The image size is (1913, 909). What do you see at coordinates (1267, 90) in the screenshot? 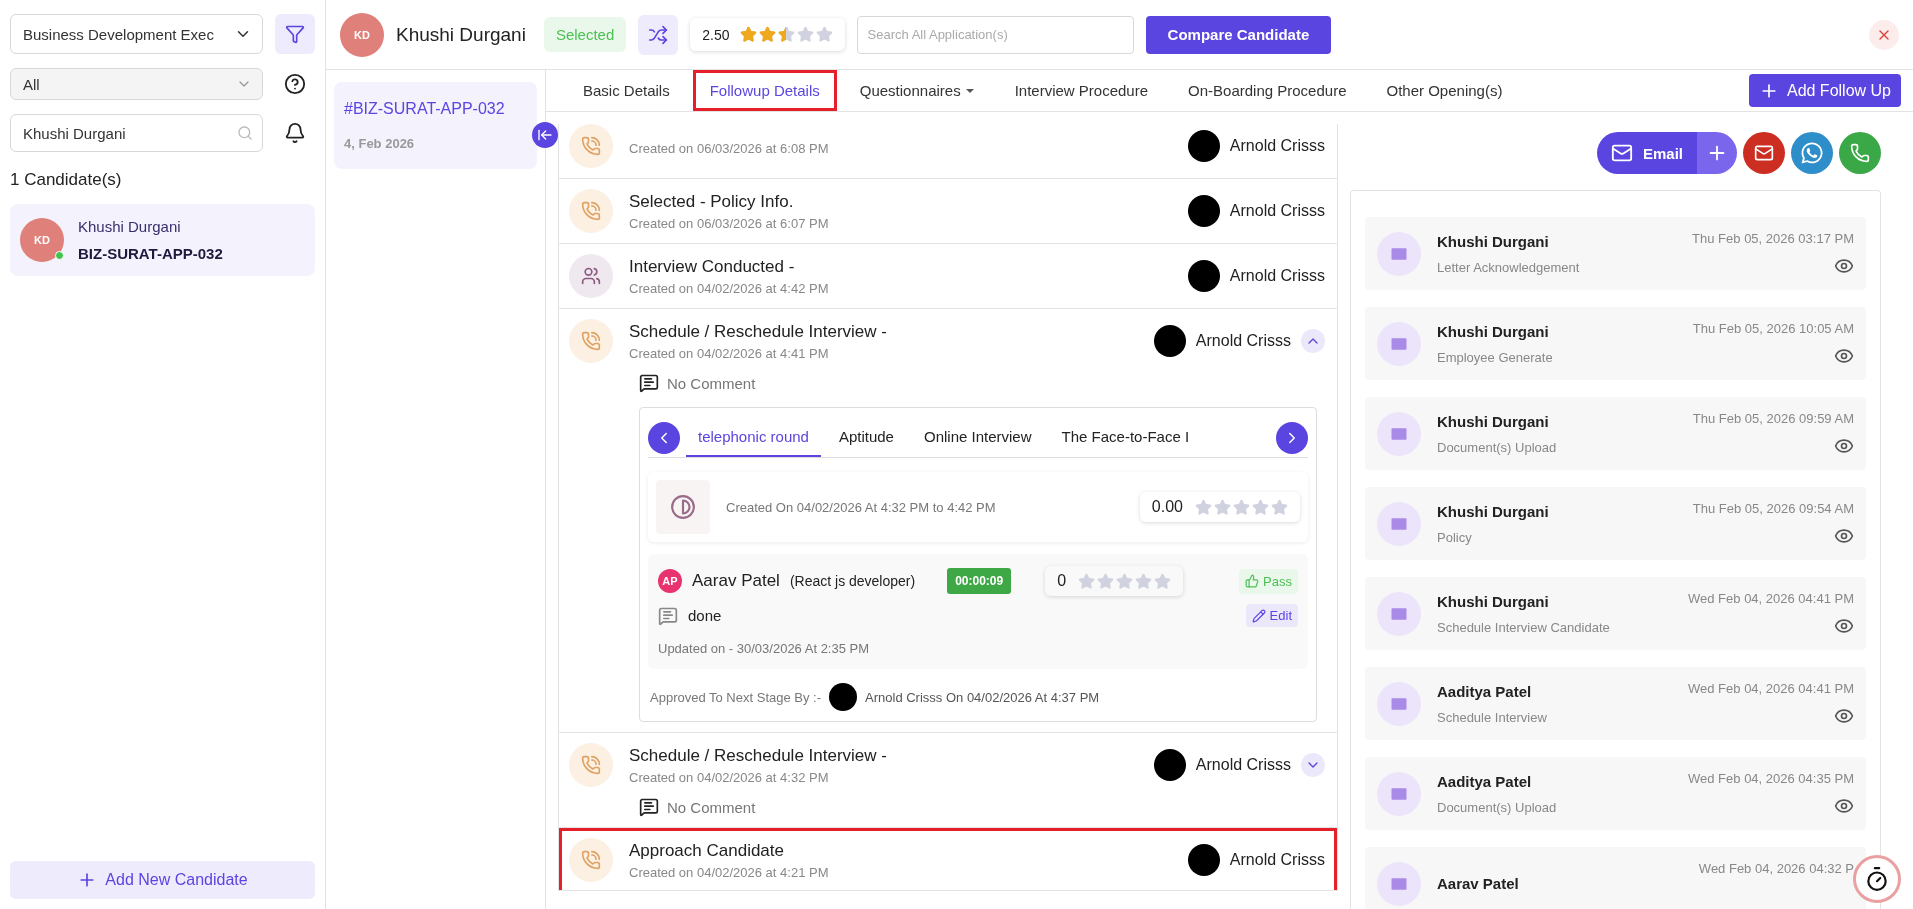
I see `tab: On-Boarding Procedure` at bounding box center [1267, 90].